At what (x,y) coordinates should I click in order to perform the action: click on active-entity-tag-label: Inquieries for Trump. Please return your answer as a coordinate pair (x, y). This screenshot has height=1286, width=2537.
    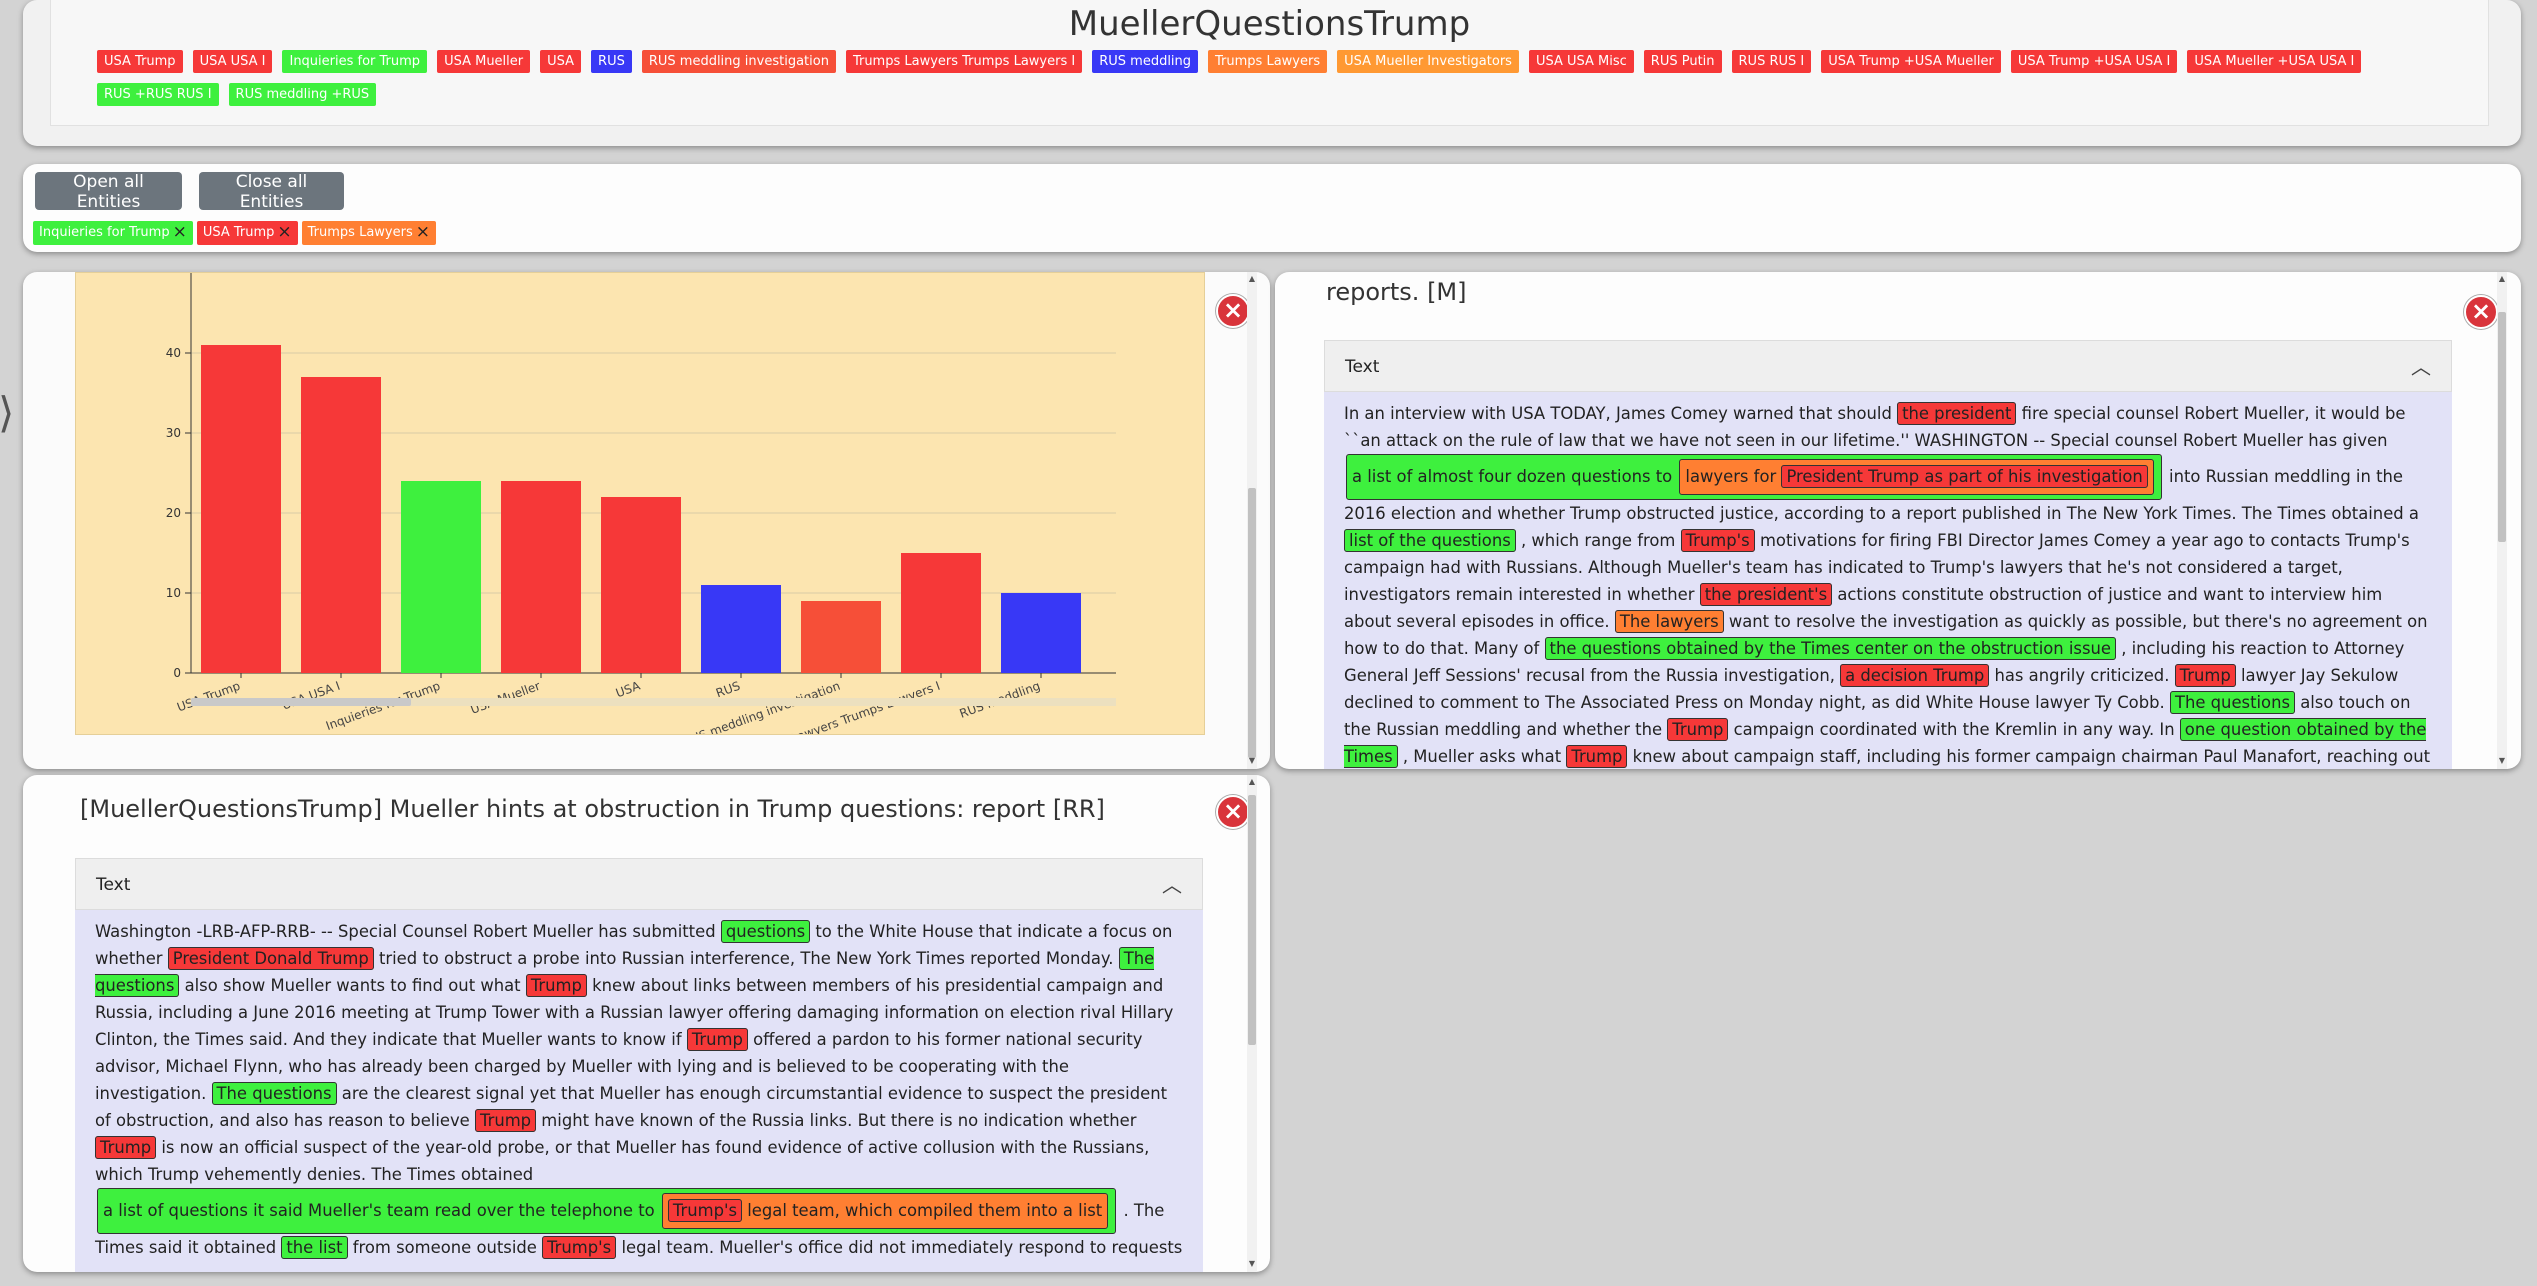
    Looking at the image, I should click on (104, 232).